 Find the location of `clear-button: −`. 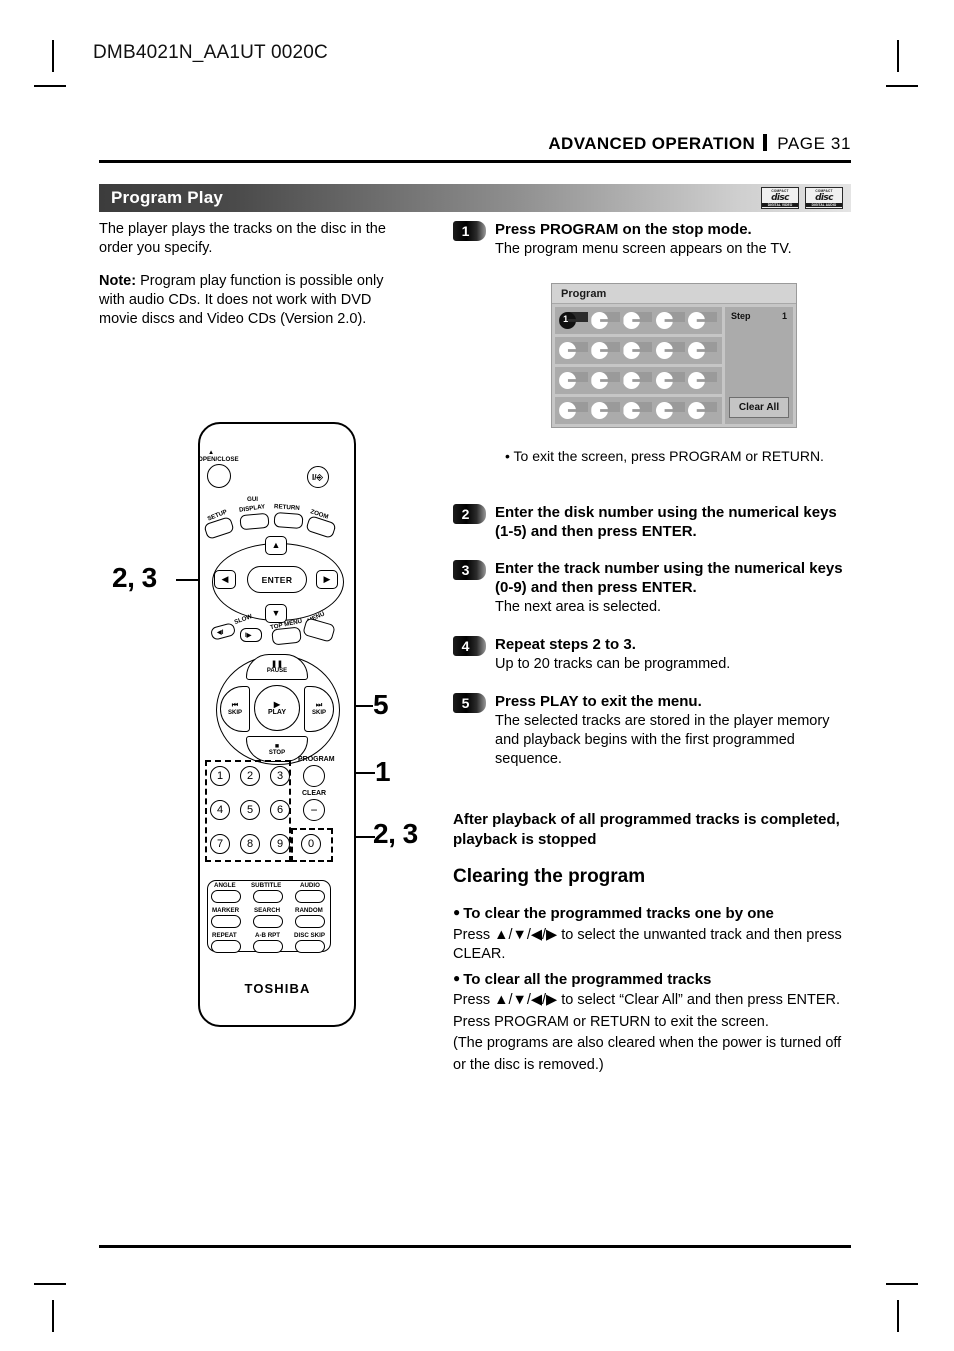

clear-button: − is located at coordinates (314, 810).